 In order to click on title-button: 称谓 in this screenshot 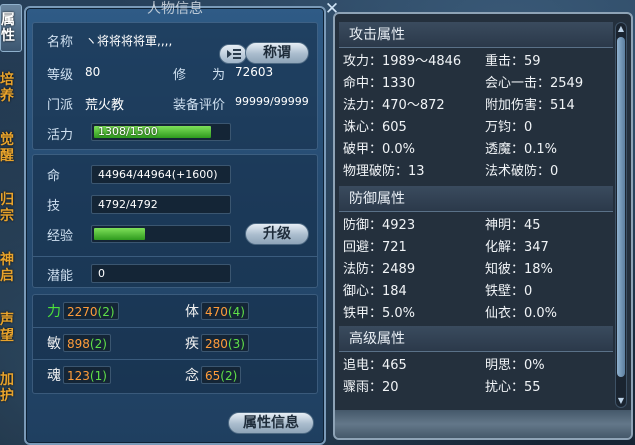, I will do `click(277, 53)`.